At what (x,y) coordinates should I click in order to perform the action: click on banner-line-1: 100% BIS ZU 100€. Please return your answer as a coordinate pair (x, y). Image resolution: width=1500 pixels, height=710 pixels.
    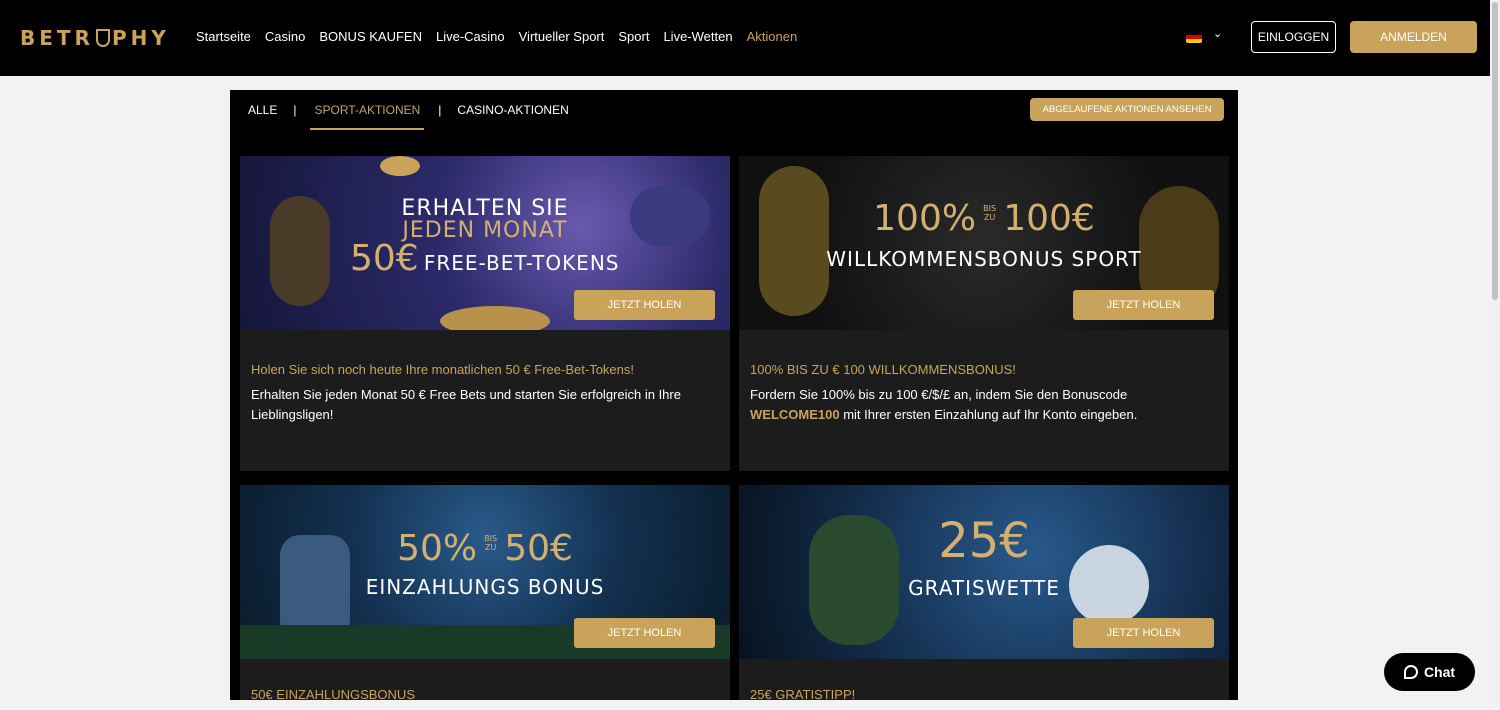
    Looking at the image, I should click on (984, 218).